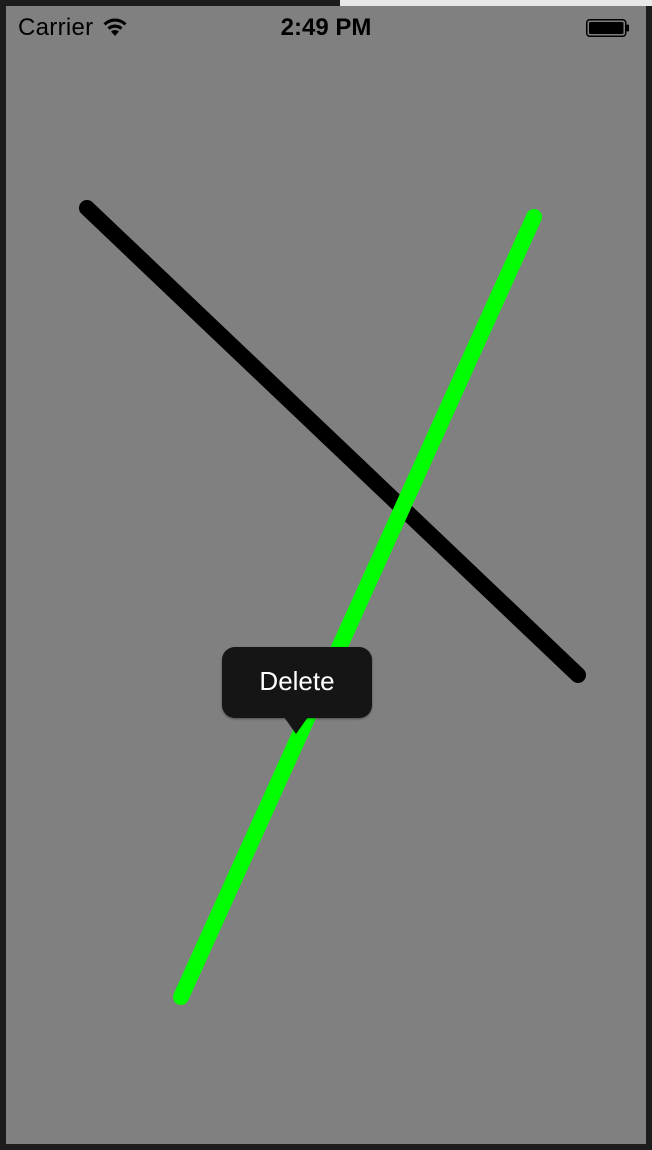 The height and width of the screenshot is (1150, 652). I want to click on edit-menu-arrow, so click(296, 725).